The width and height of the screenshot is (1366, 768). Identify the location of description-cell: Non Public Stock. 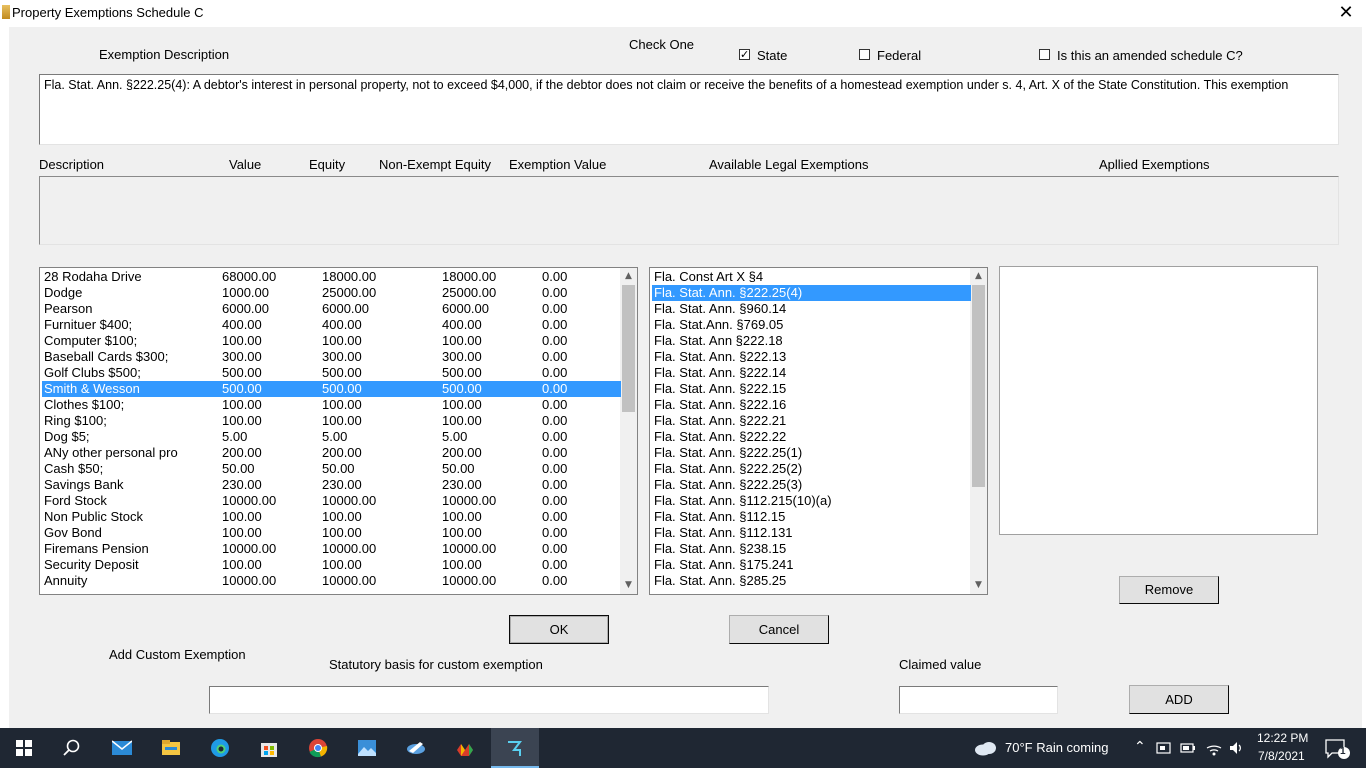
(93, 516).